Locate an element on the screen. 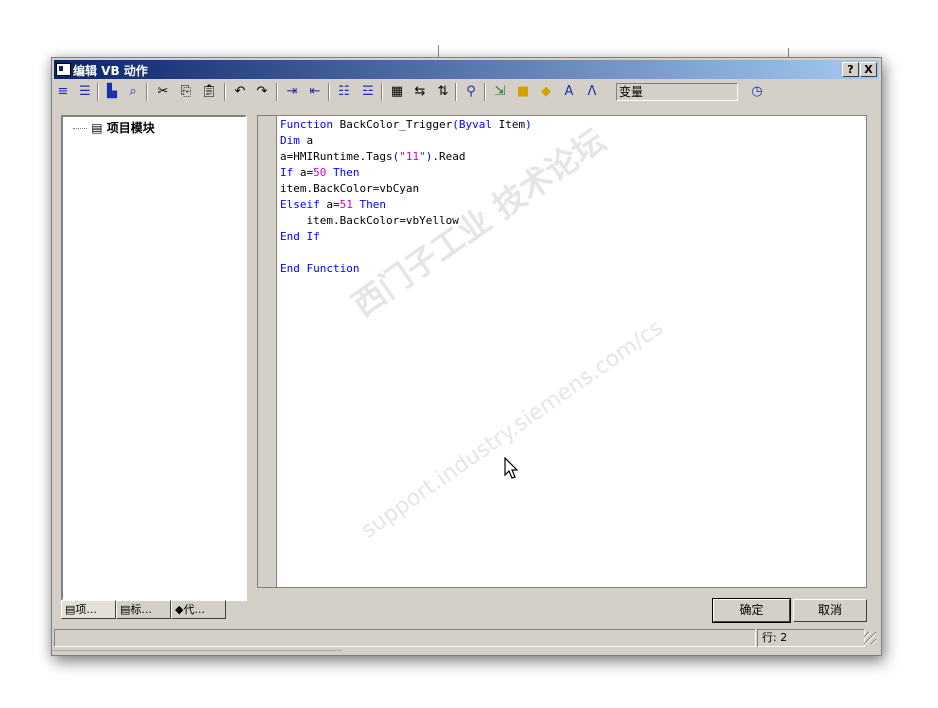 This screenshot has height=708, width=938. background-divider-top-right is located at coordinates (788, 52).